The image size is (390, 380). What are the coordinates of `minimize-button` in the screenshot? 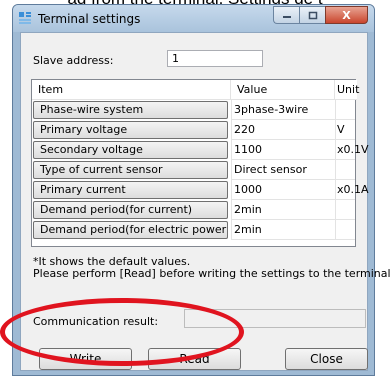 It's located at (286, 15).